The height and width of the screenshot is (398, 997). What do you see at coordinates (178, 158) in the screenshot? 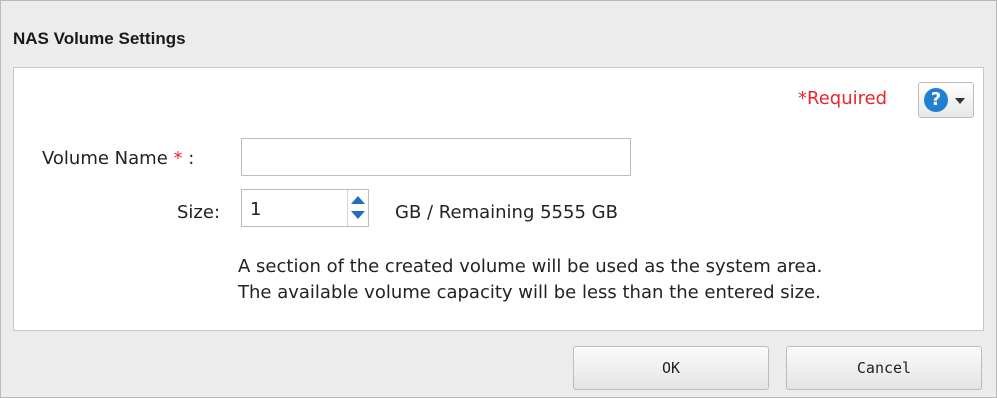
I see `required-star: *` at bounding box center [178, 158].